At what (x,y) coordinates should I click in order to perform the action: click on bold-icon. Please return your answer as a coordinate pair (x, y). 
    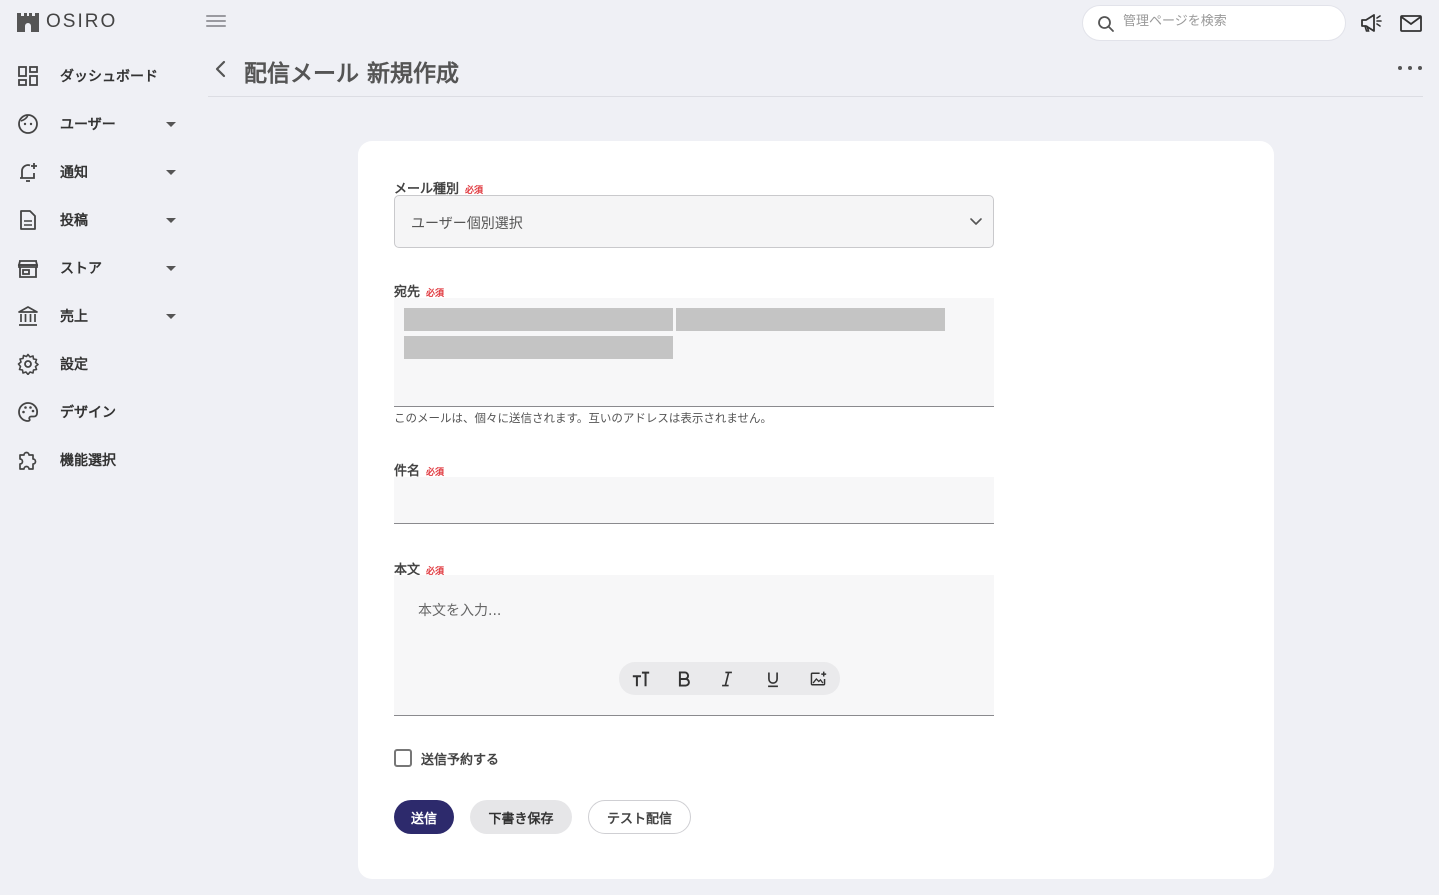
    Looking at the image, I should click on (684, 679).